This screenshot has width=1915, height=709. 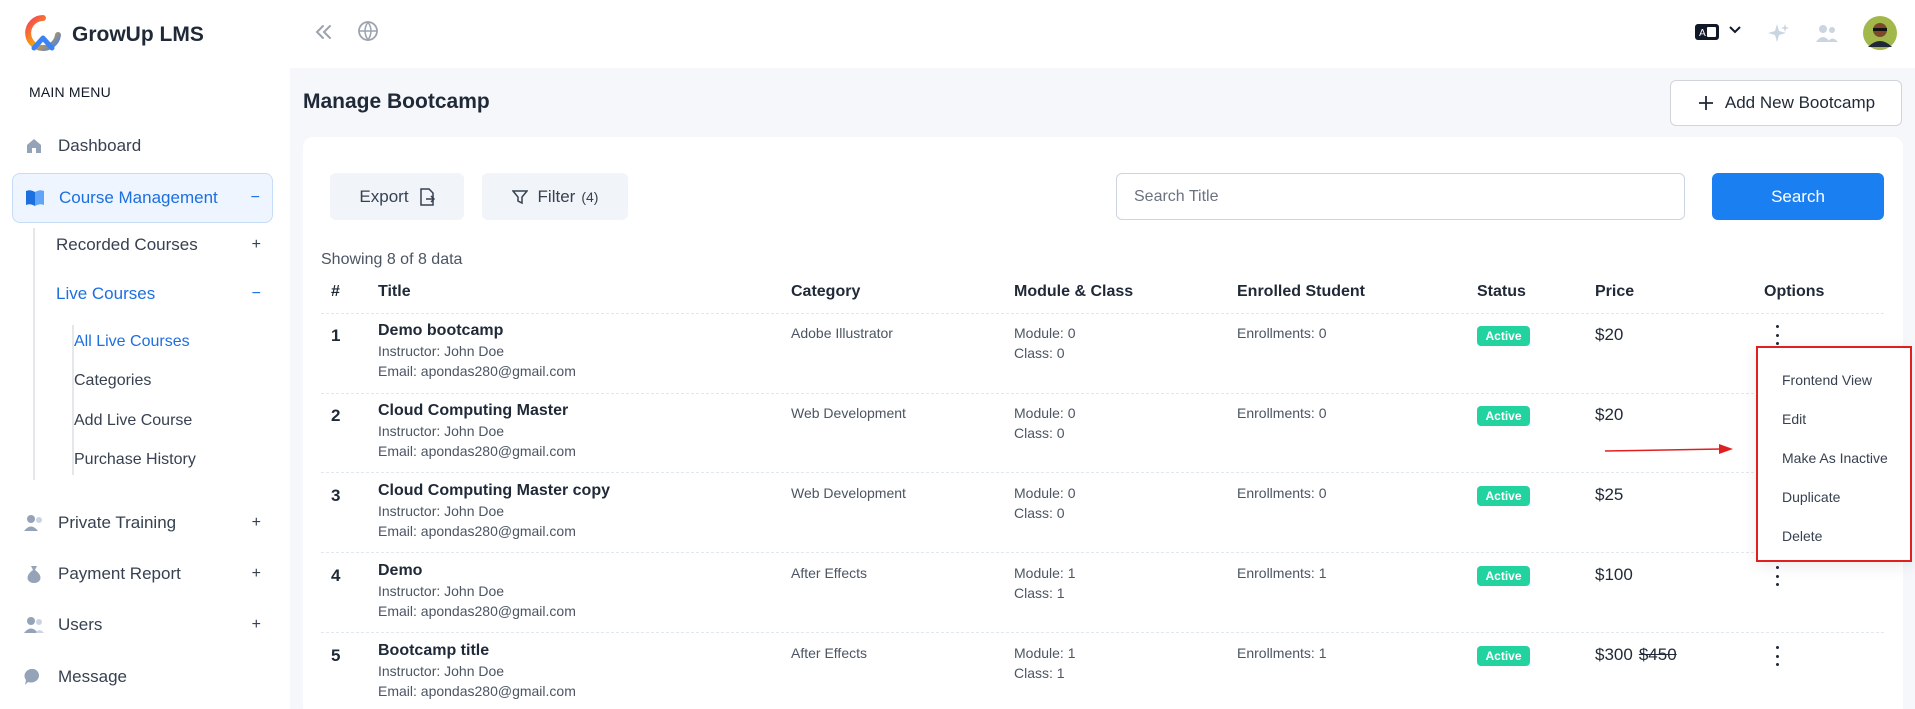 I want to click on filter-count: (4), so click(x=590, y=196).